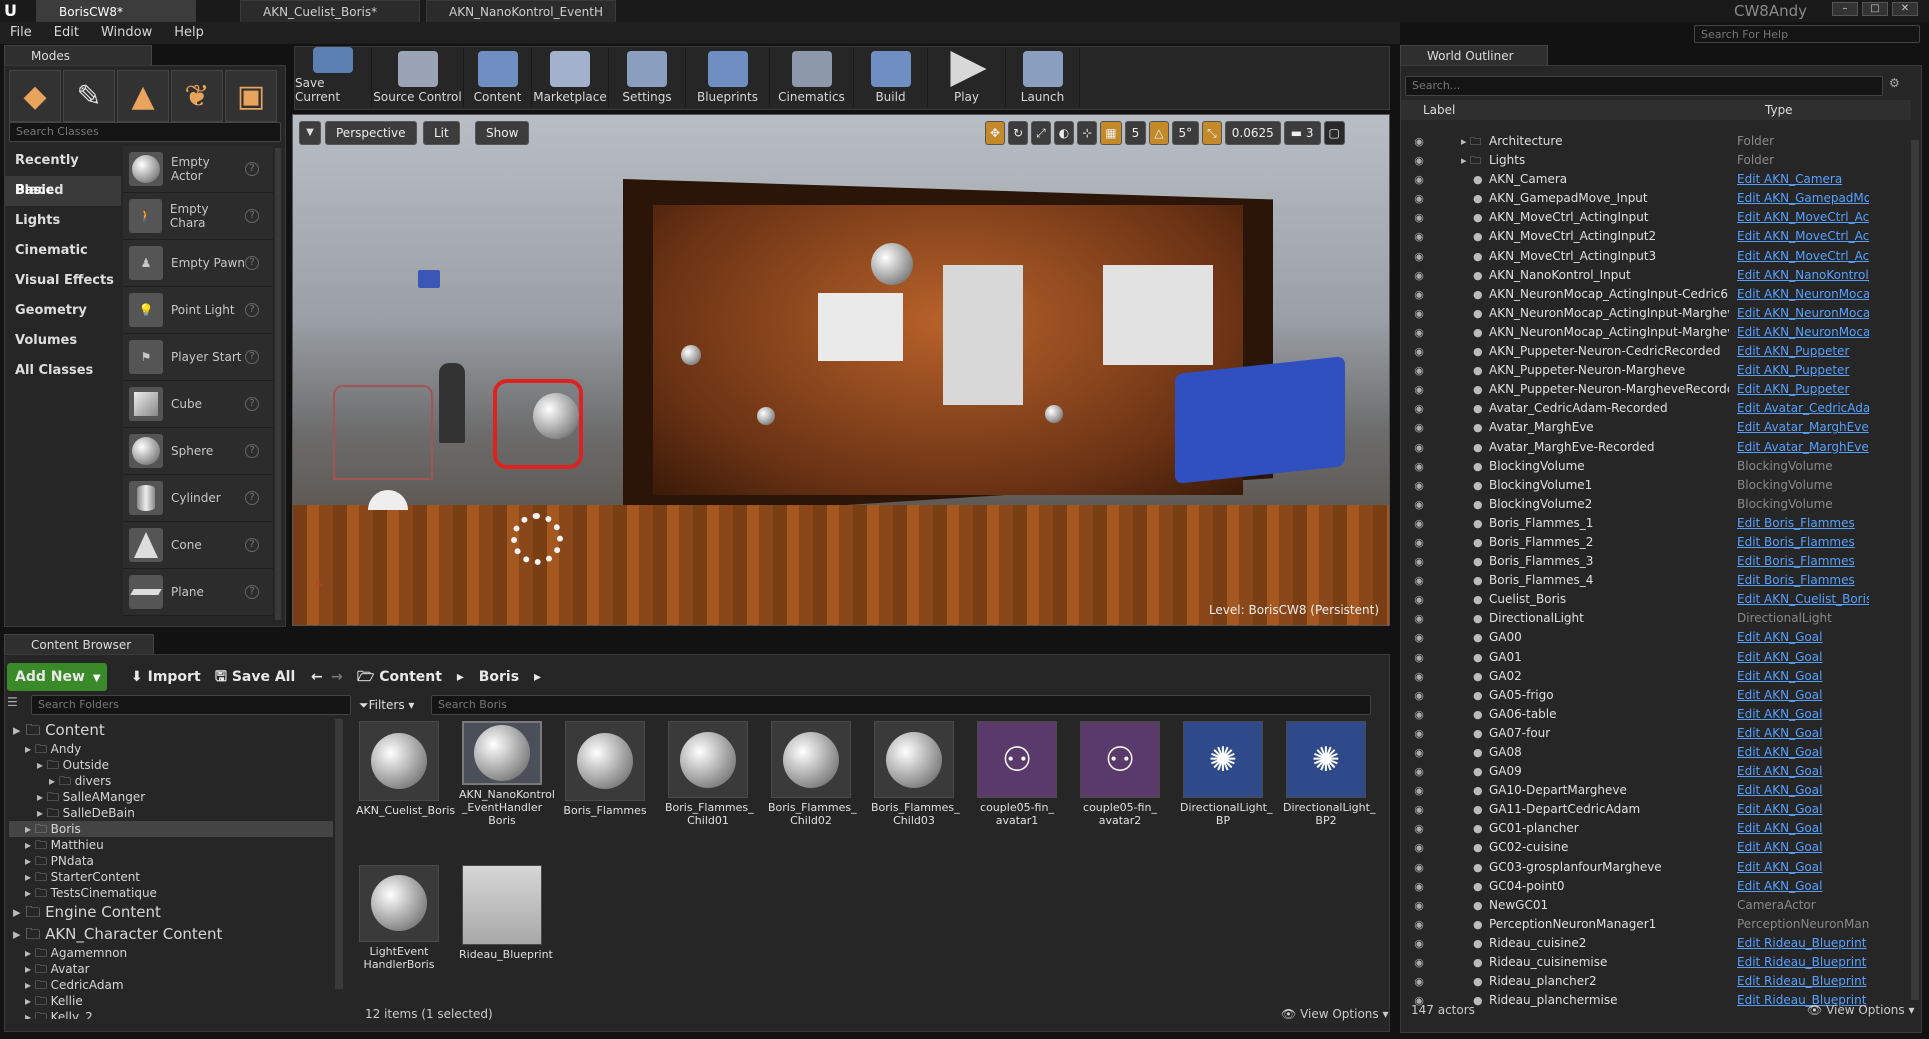 This screenshot has width=1929, height=1039. What do you see at coordinates (891, 77) in the screenshot?
I see `build-button: Build` at bounding box center [891, 77].